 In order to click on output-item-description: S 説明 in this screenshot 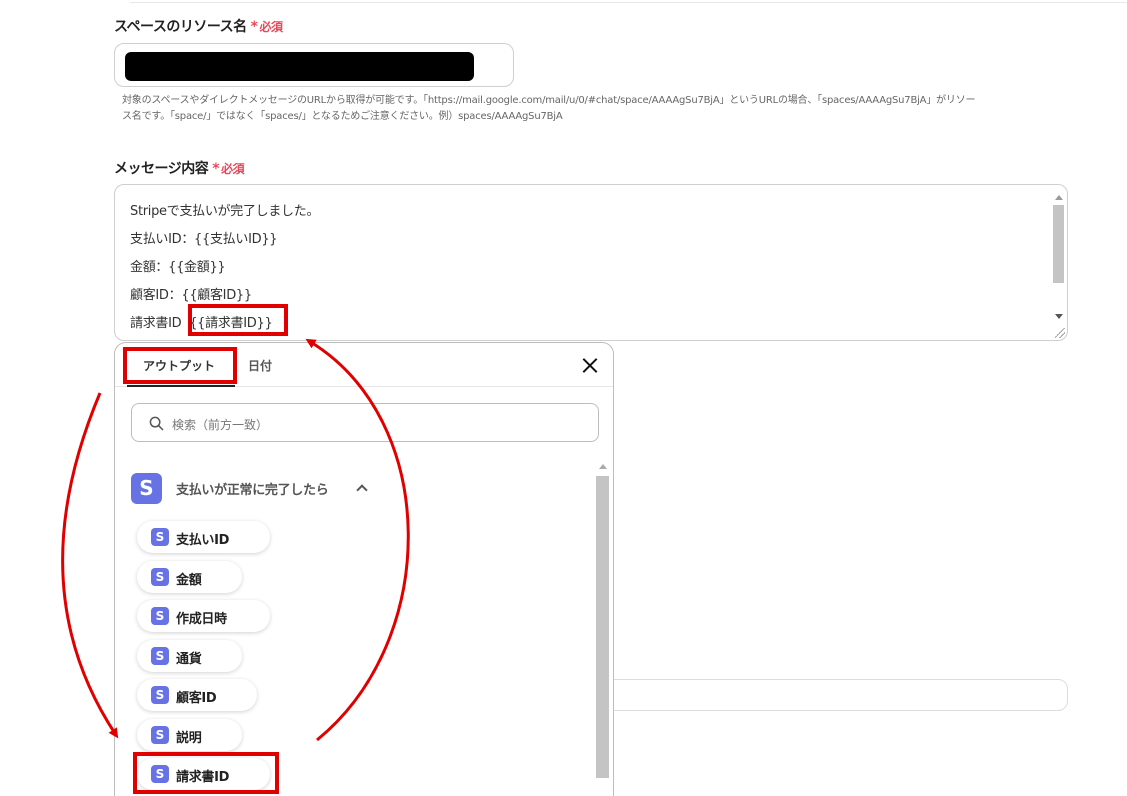, I will do `click(189, 735)`.